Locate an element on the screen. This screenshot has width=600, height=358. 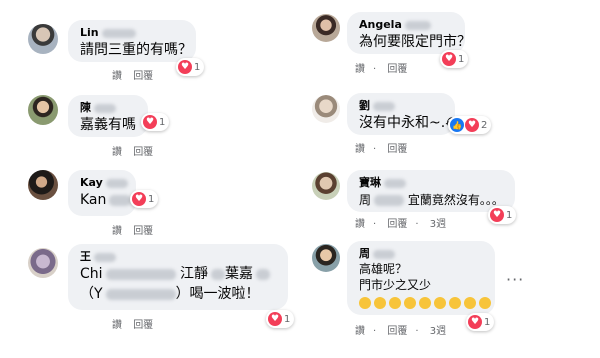
comment-bubble: 寶琳 周 宜蘭竟然沒有。。。 is located at coordinates (431, 191).